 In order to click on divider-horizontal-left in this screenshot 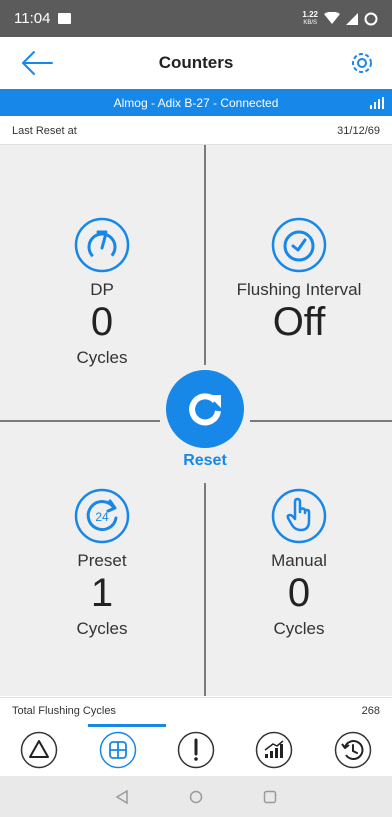, I will do `click(80, 421)`.